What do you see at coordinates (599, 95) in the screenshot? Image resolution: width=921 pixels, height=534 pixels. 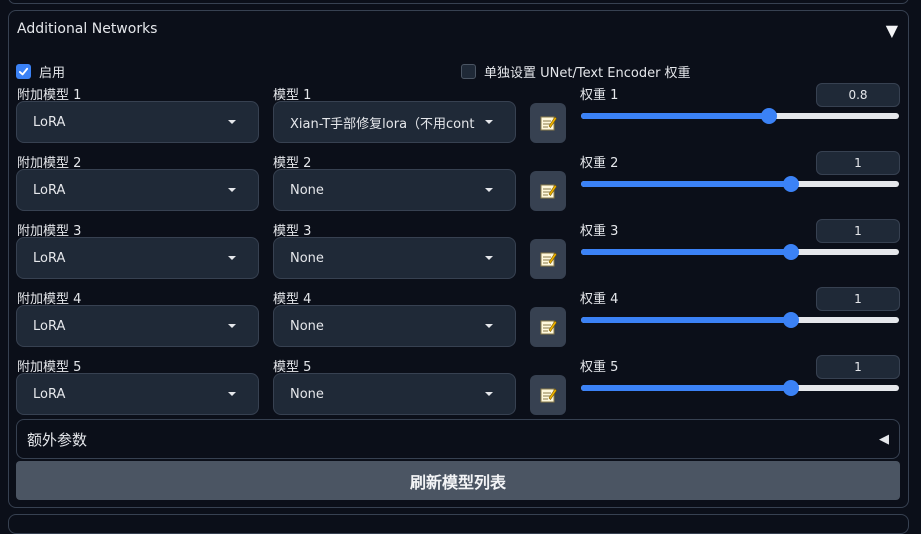 I see `weight-label: 权重 1` at bounding box center [599, 95].